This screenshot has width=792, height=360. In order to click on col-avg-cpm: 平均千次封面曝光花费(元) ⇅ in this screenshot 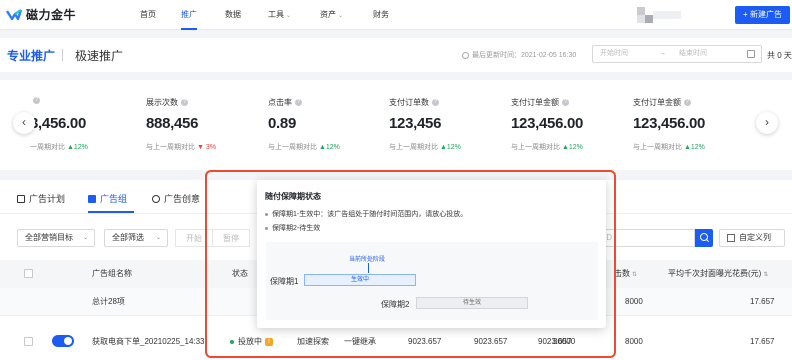, I will do `click(718, 274)`.